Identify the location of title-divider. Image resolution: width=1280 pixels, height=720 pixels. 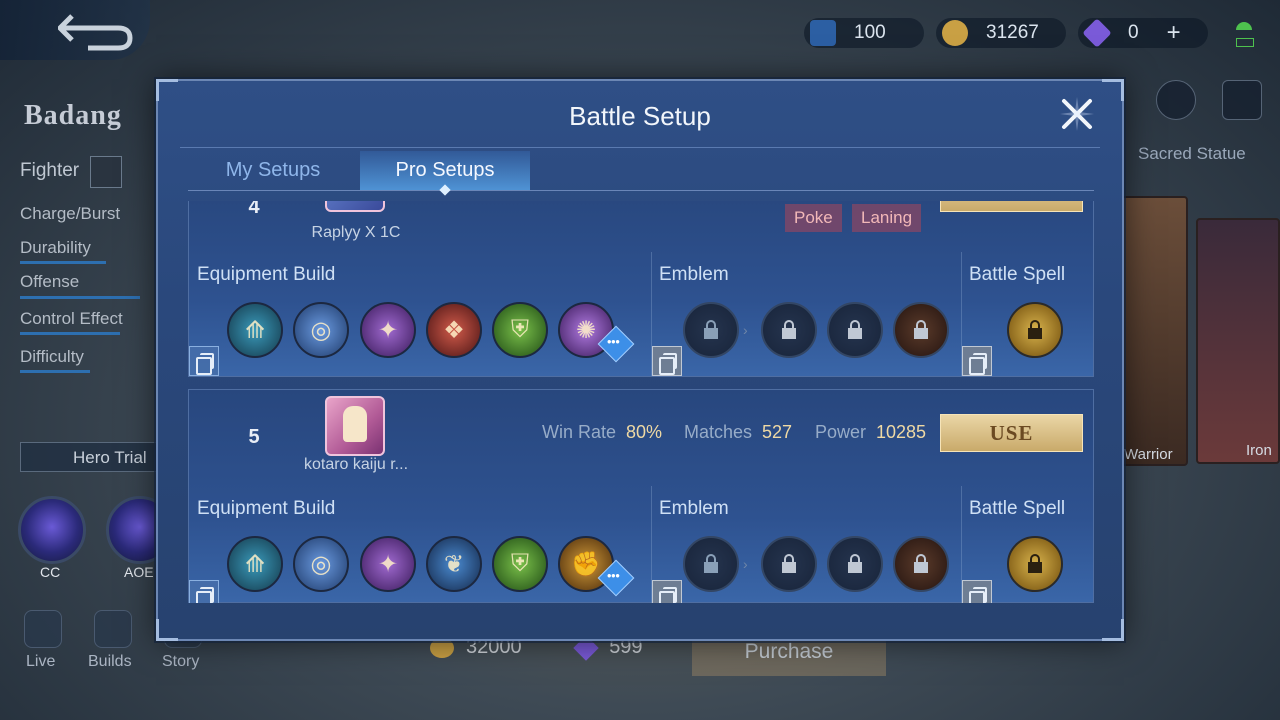
(640, 147).